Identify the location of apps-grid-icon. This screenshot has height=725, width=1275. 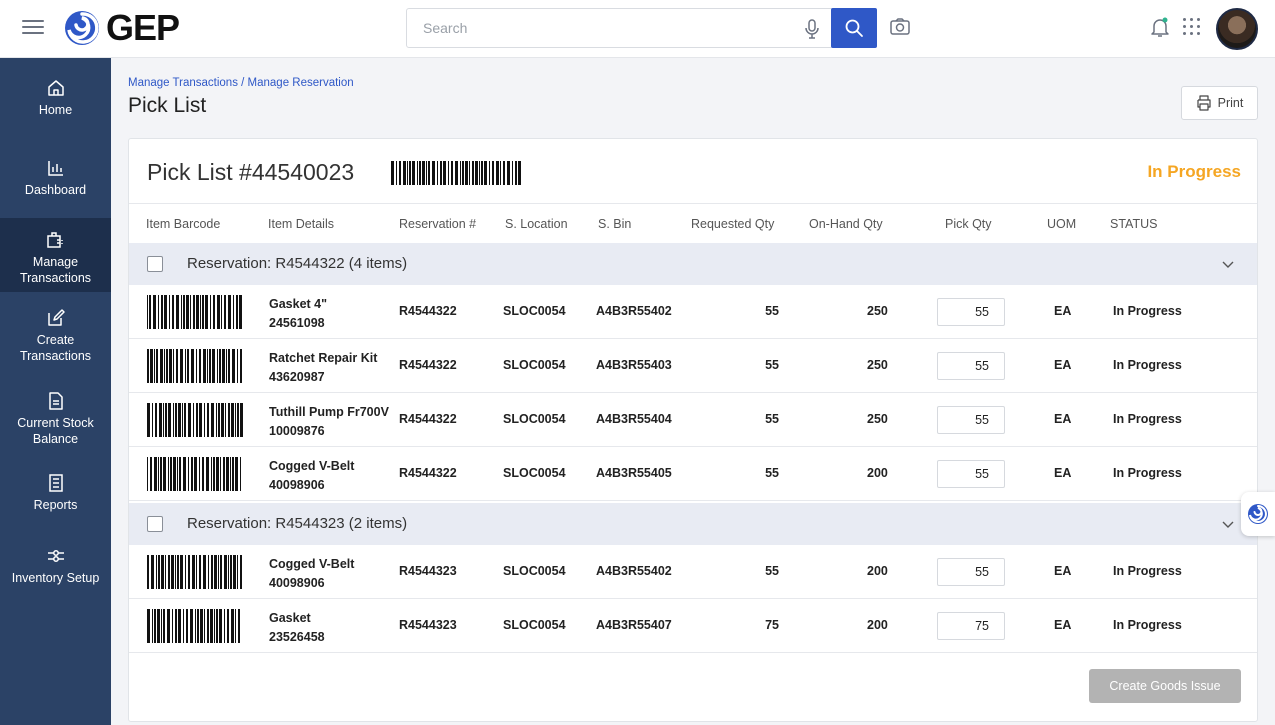
(1192, 27).